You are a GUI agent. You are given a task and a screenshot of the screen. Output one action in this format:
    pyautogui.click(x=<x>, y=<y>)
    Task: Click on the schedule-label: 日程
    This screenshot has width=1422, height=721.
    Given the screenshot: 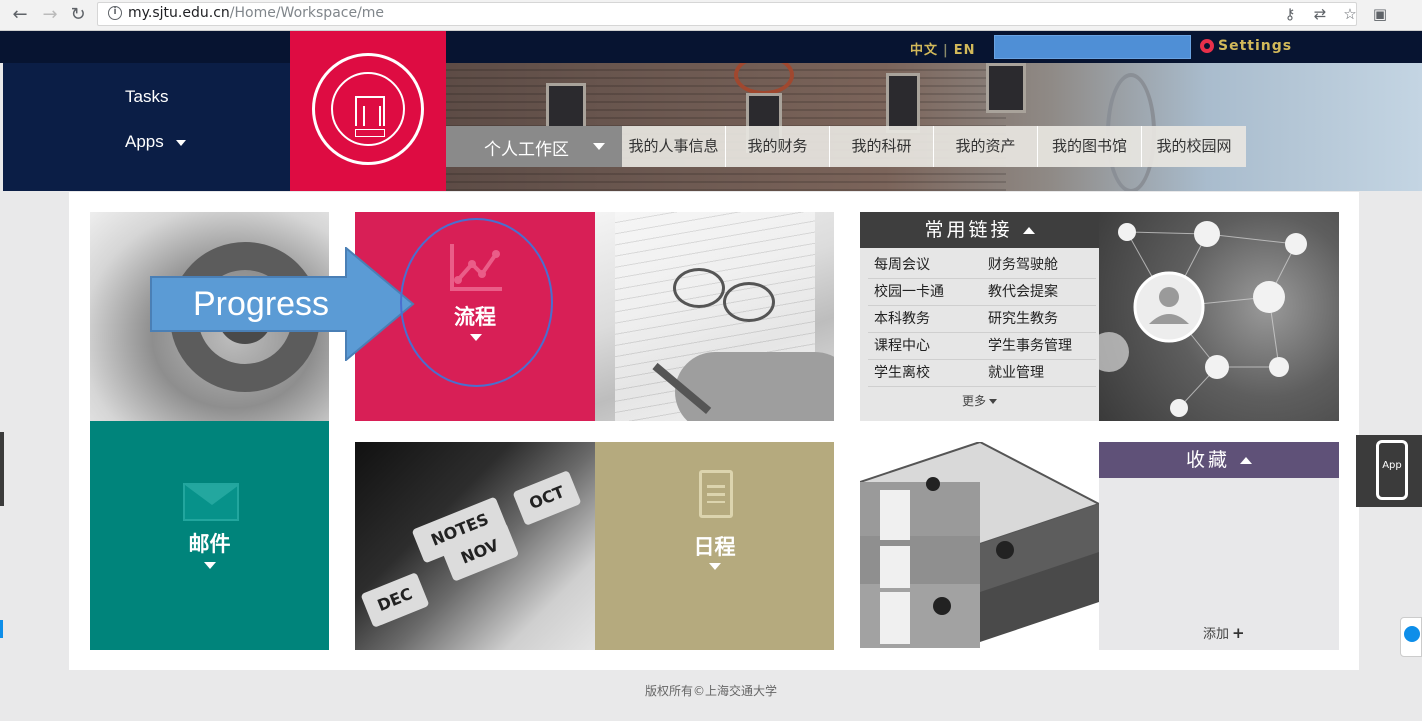 What is the action you would take?
    pyautogui.click(x=714, y=547)
    